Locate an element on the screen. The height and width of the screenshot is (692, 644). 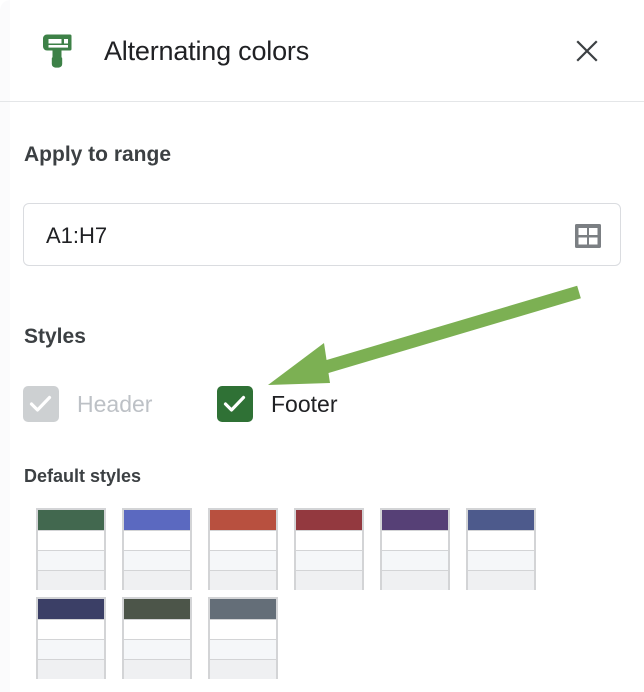
paint-brush-icon is located at coordinates (57, 51).